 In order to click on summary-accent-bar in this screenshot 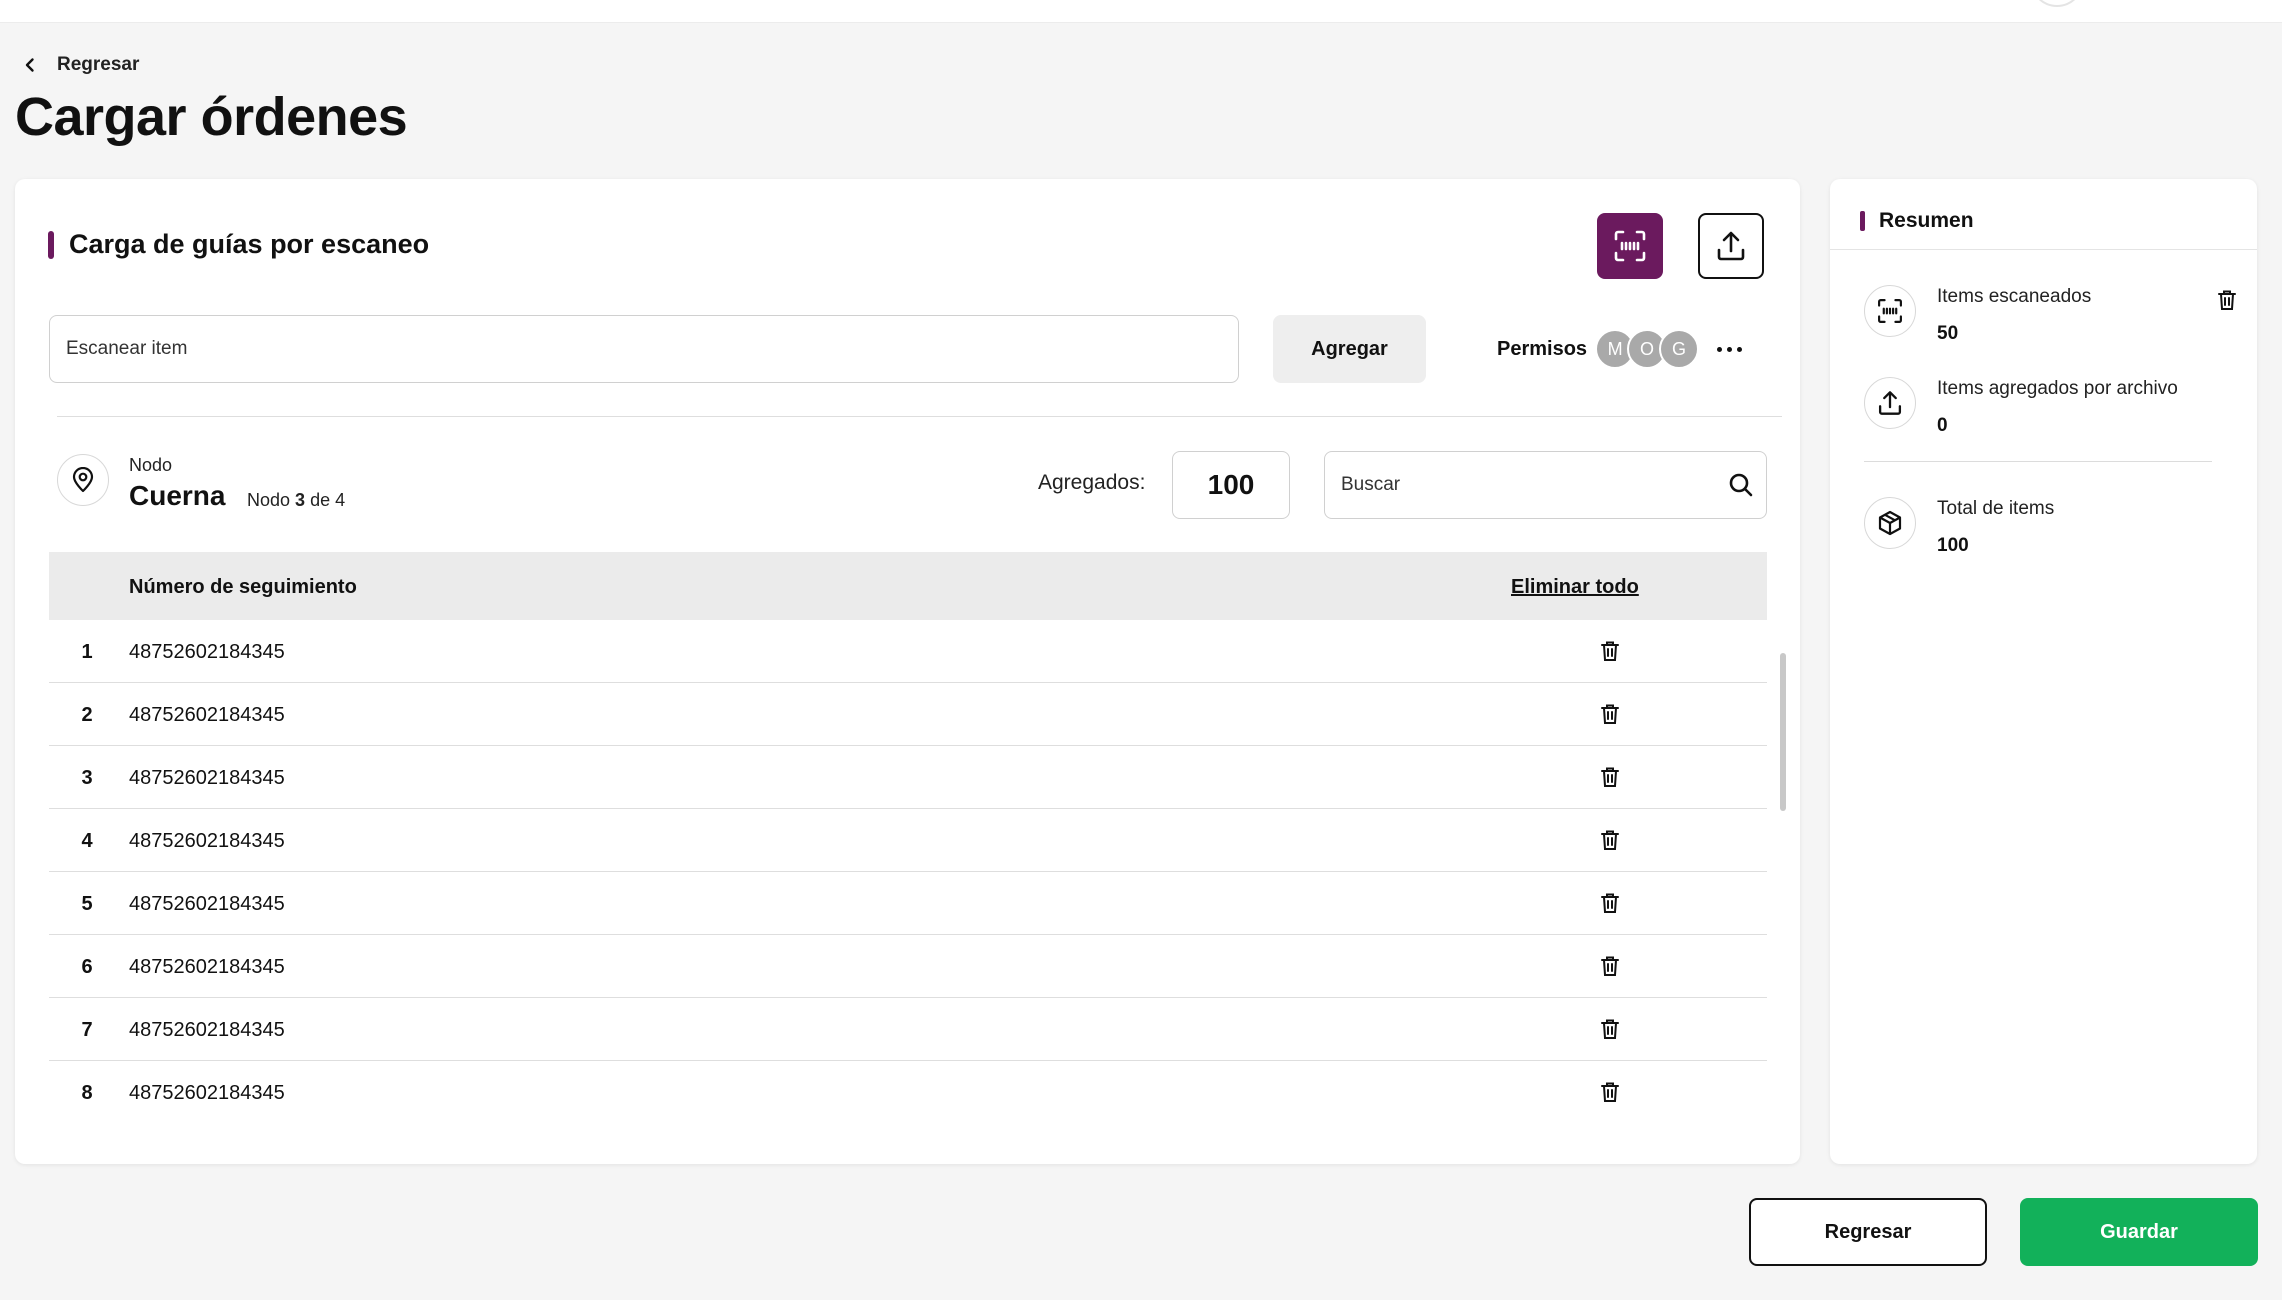, I will do `click(1862, 221)`.